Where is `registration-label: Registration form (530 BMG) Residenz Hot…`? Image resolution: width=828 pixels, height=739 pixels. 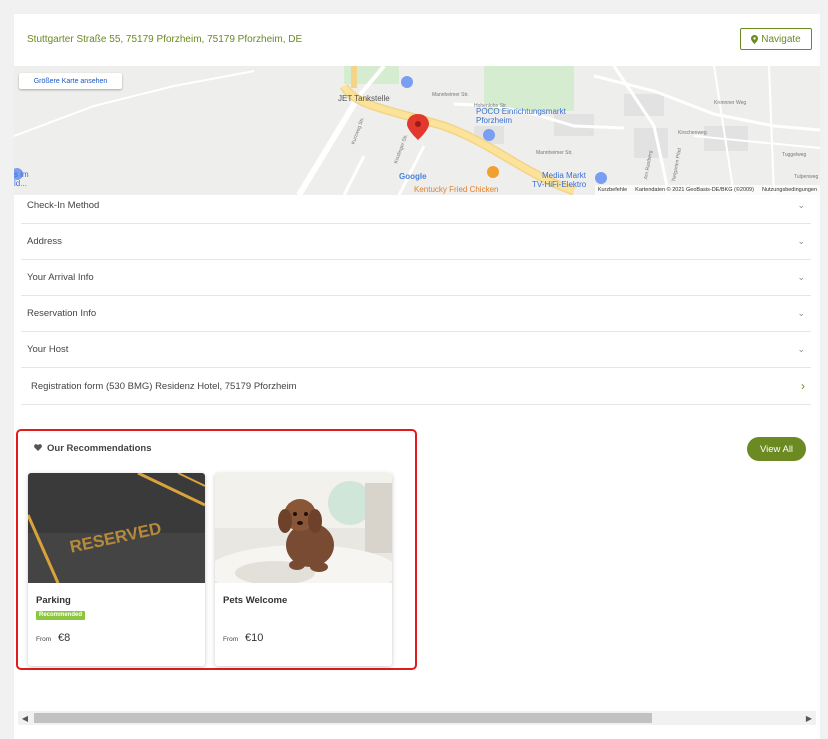 registration-label: Registration form (530 BMG) Residenz Hot… is located at coordinates (164, 386).